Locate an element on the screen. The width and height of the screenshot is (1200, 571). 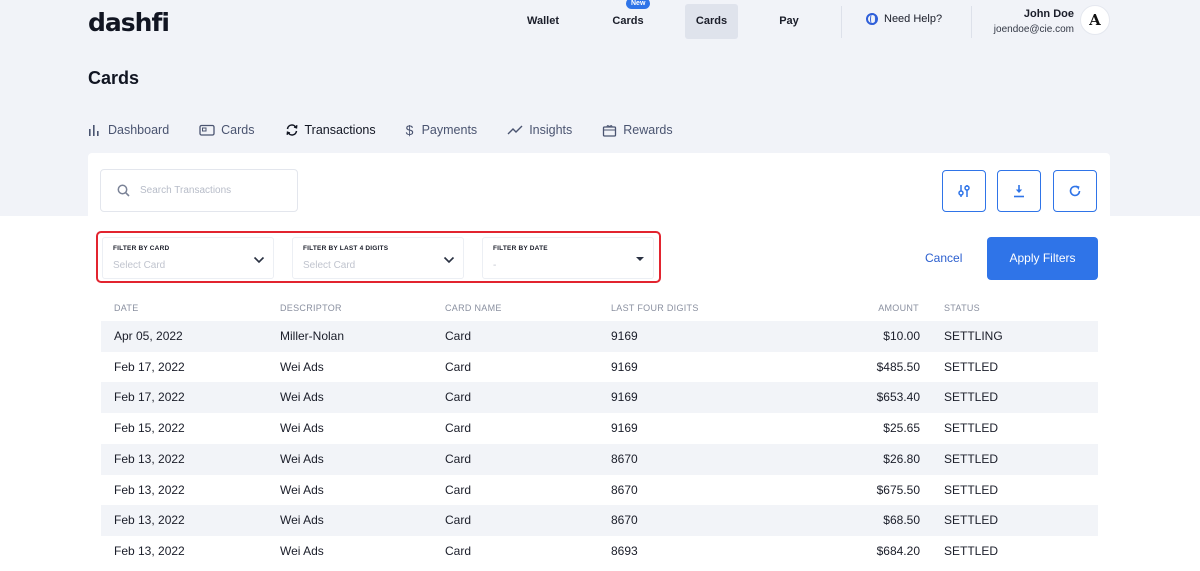
row-amount: $25.65 is located at coordinates (901, 428).